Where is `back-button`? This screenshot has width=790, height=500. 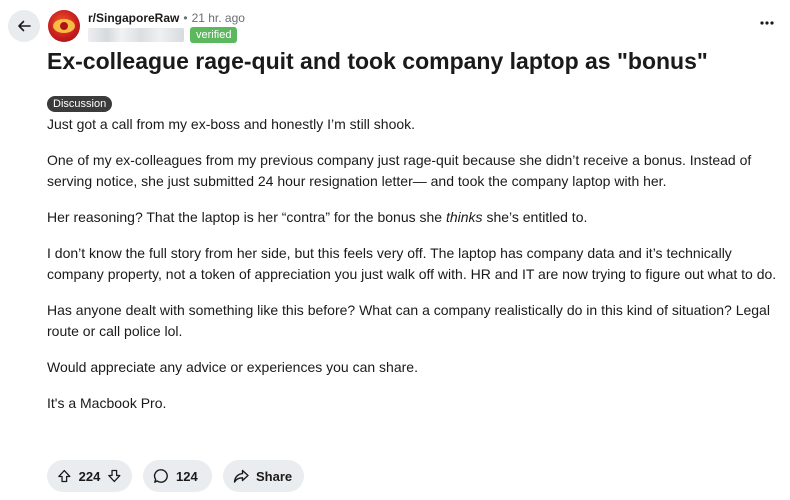 back-button is located at coordinates (24, 26).